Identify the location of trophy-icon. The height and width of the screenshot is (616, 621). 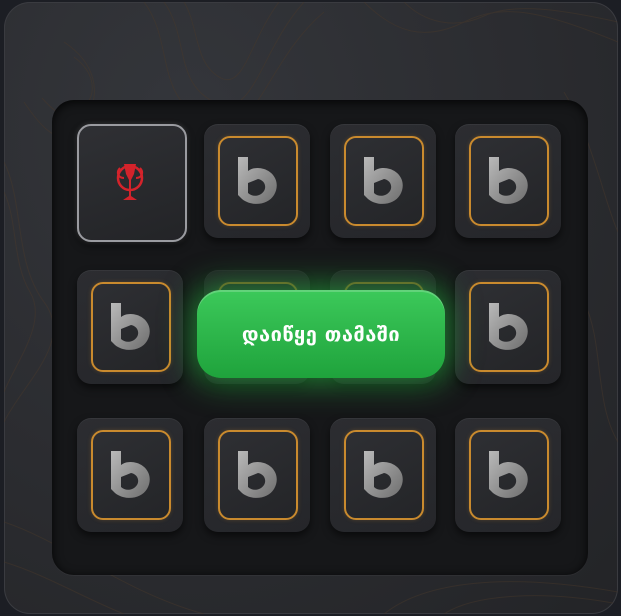
(130, 182).